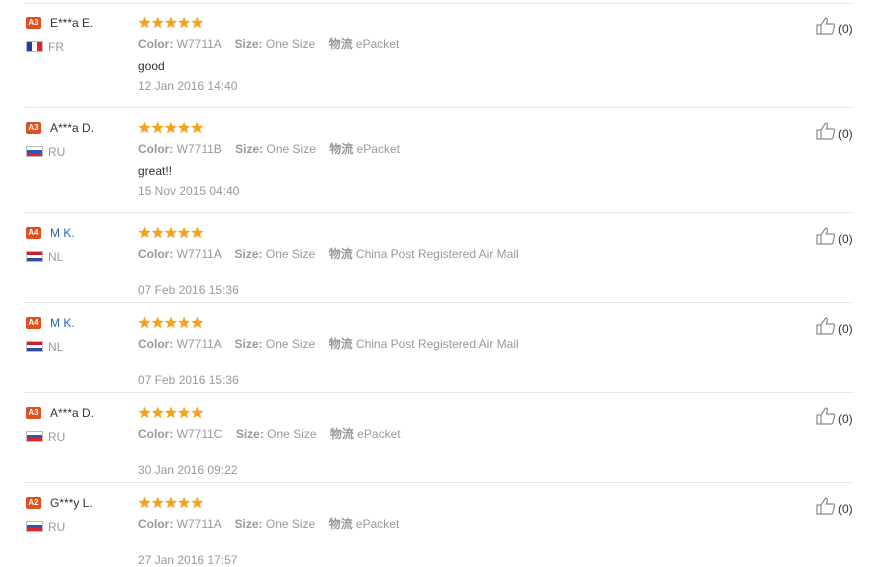  I want to click on buyer-level-badge: A3, so click(33, 128).